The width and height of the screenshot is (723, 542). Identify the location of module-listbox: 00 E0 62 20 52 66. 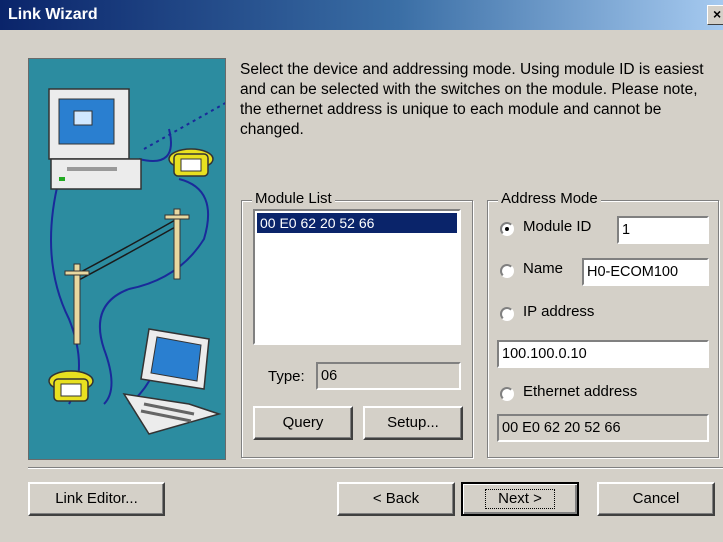
(357, 277).